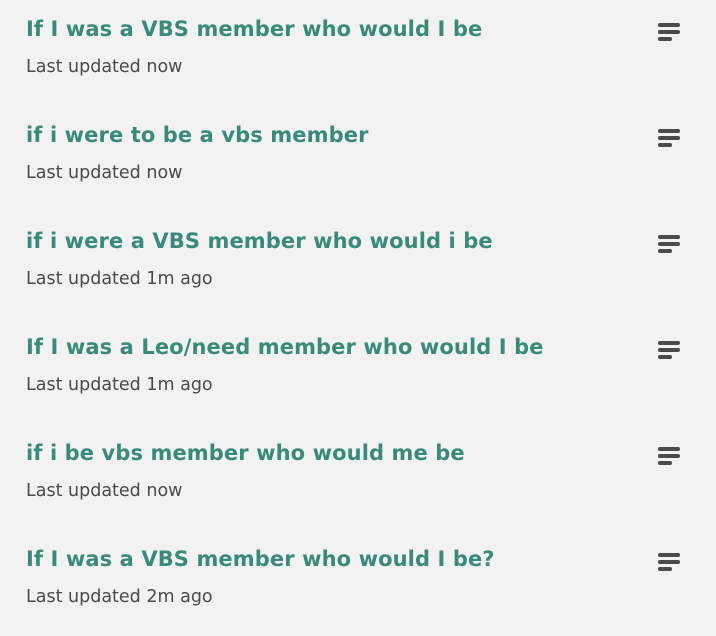 This screenshot has width=716, height=636. What do you see at coordinates (197, 135) in the screenshot?
I see `item-title: if i were to be a vbs member` at bounding box center [197, 135].